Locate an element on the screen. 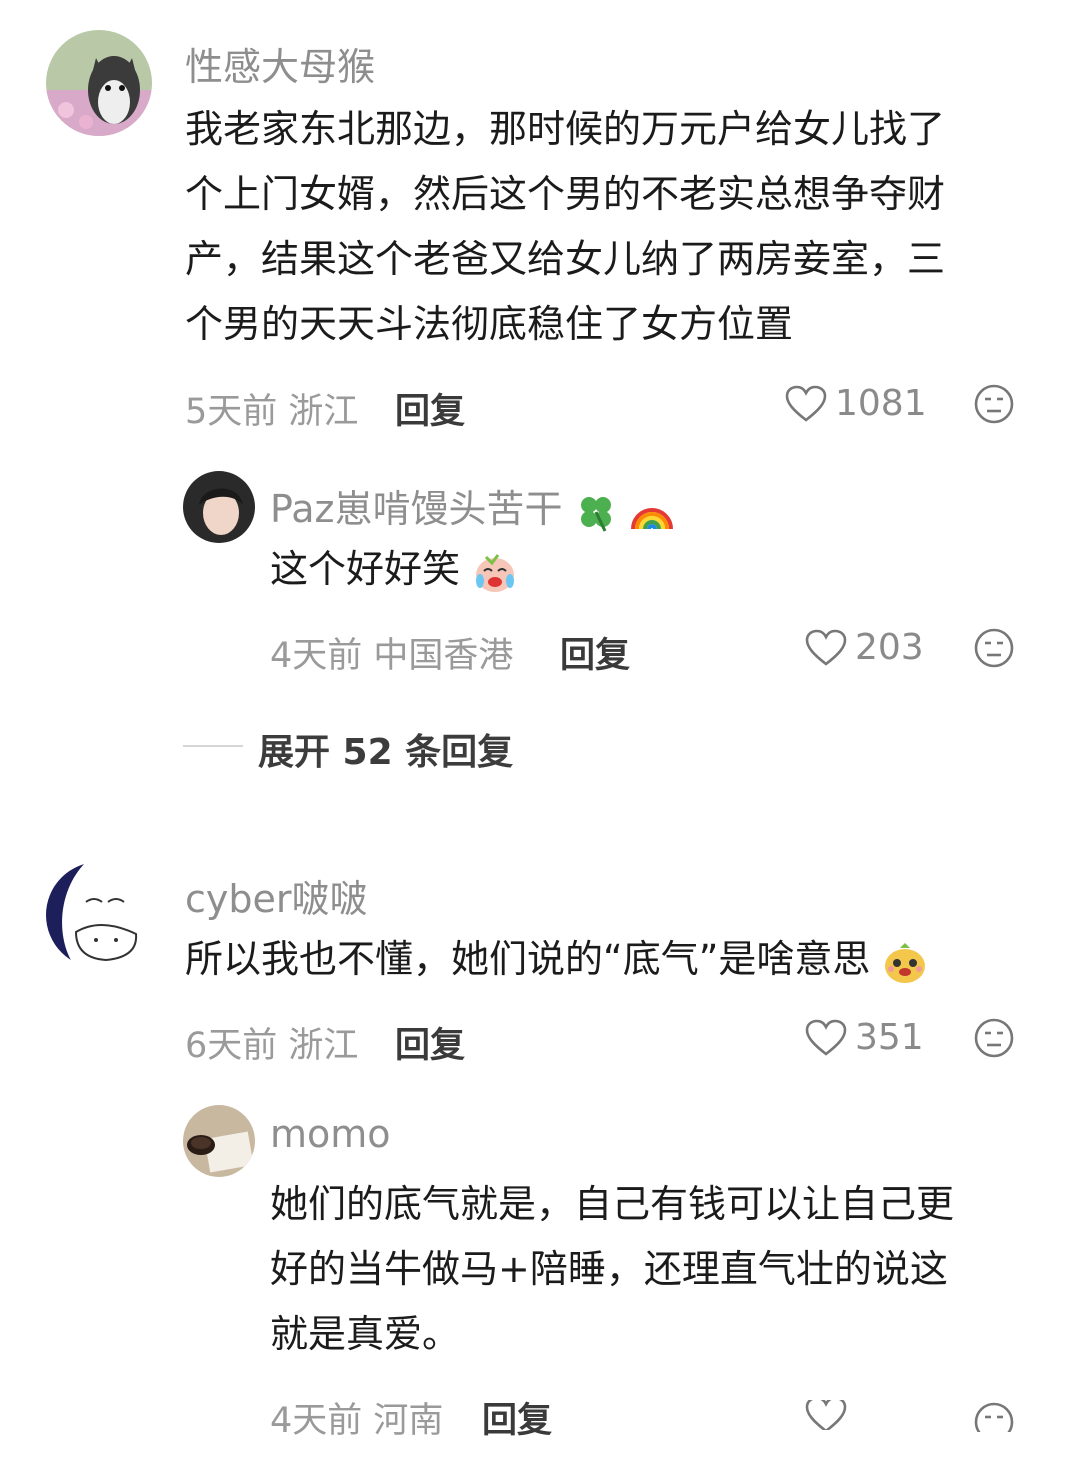 The image size is (1079, 1459). comment-meta: 5天前 浙江 is located at coordinates (271, 408).